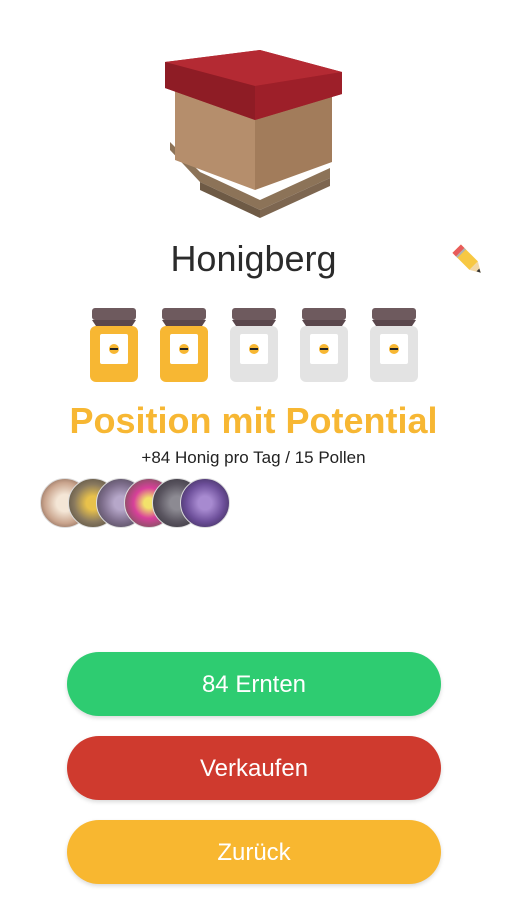  I want to click on hive-name: Honigberg, so click(253, 258).